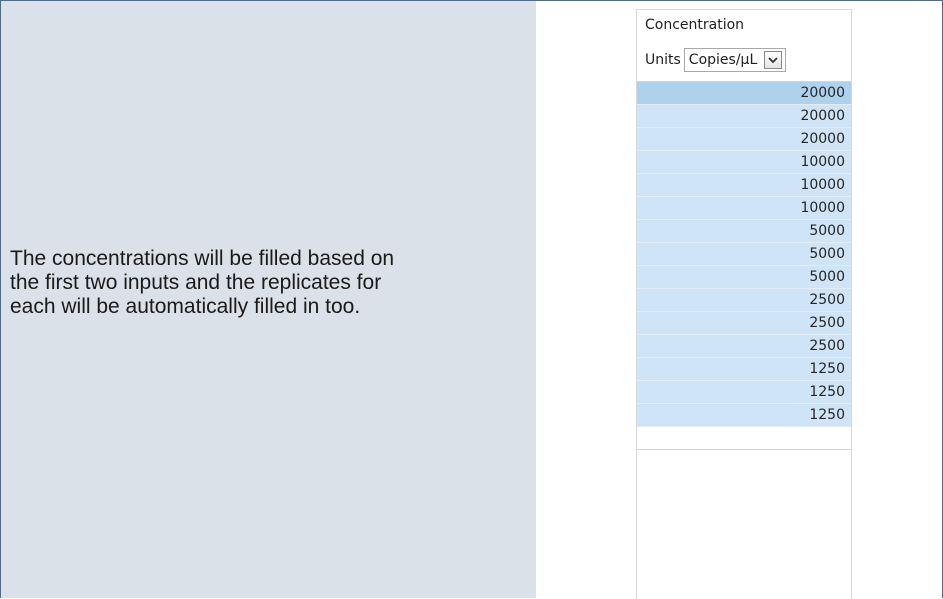 This screenshot has height=599, width=943. I want to click on column-header: Concentration Units Copies/µL, so click(744, 46).